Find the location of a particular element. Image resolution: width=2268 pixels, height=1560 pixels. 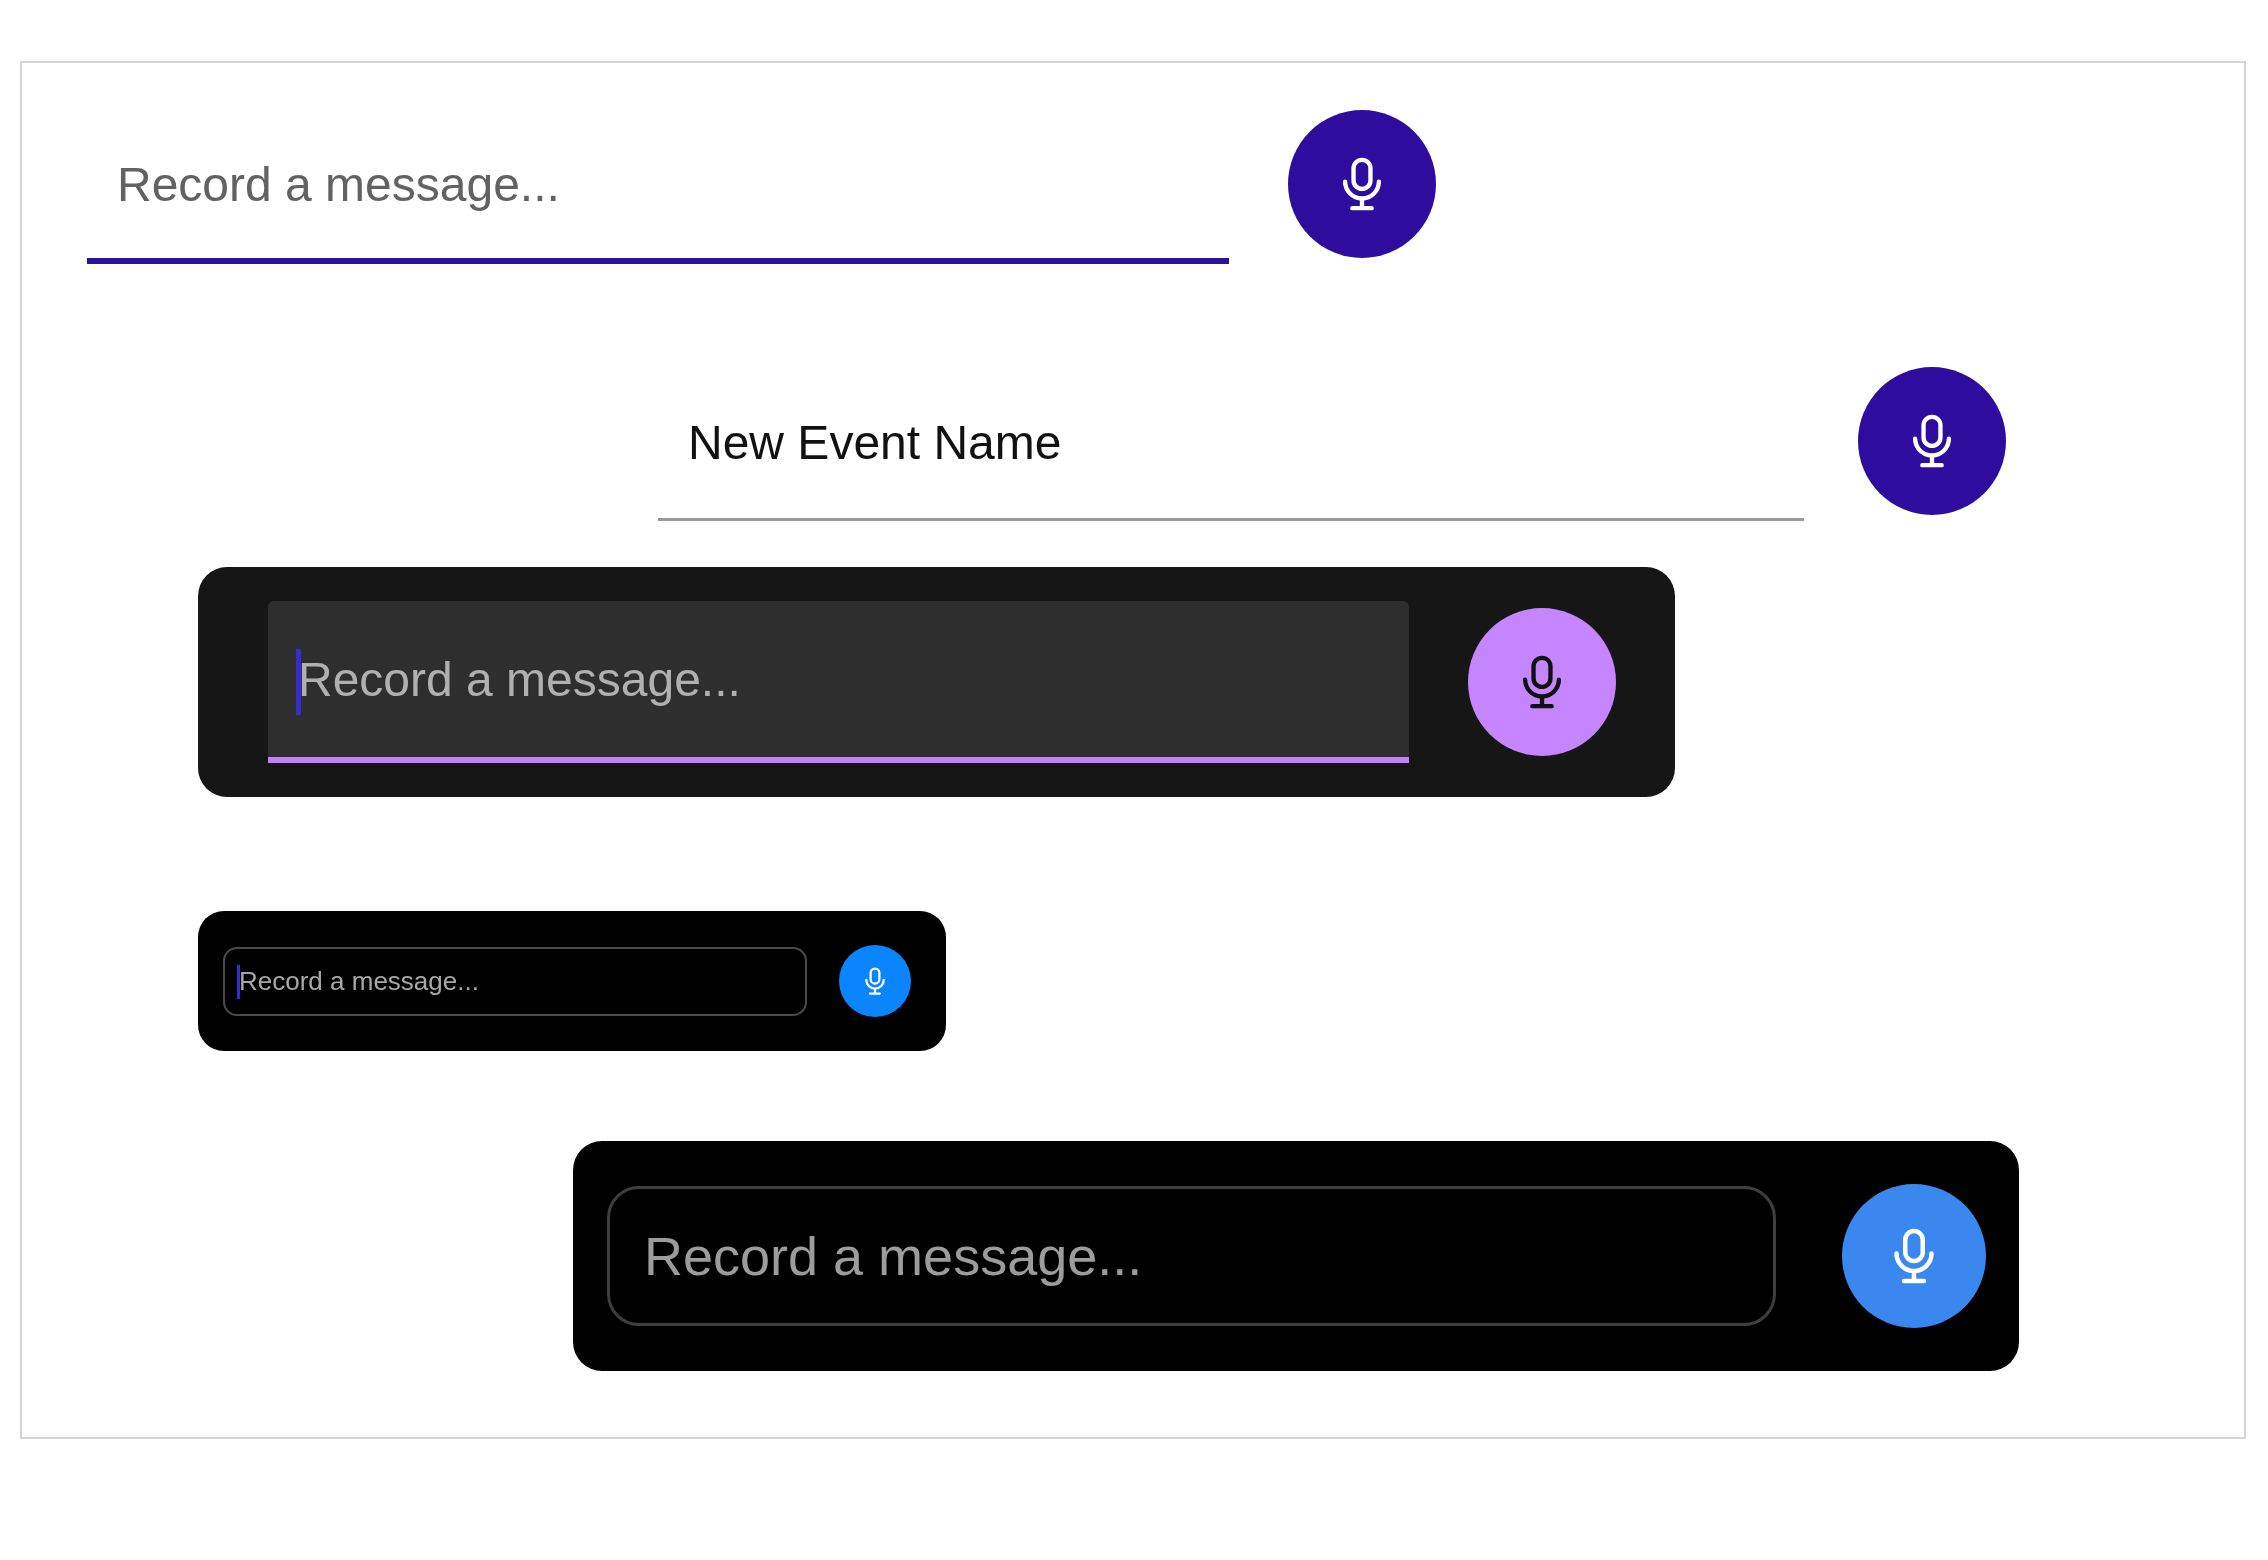

input-field: New Event Name is located at coordinates (1231, 444).